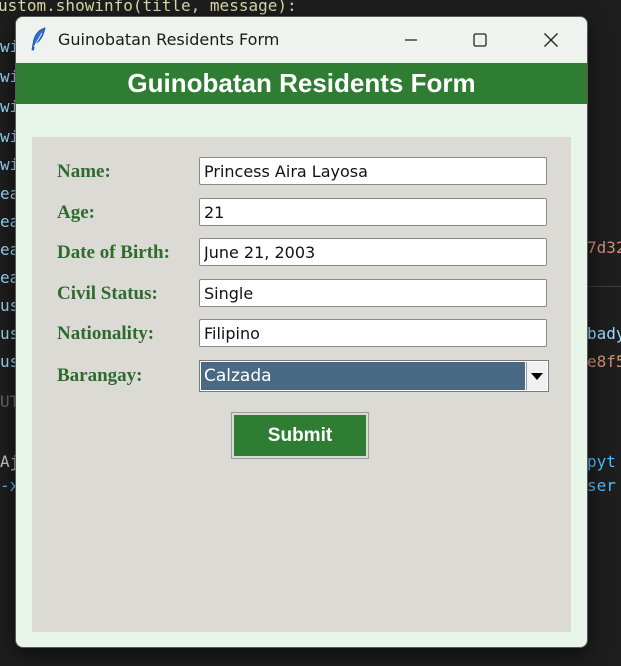 The height and width of the screenshot is (666, 621). Describe the element at coordinates (373, 212) in the screenshot. I see `age-field` at that location.